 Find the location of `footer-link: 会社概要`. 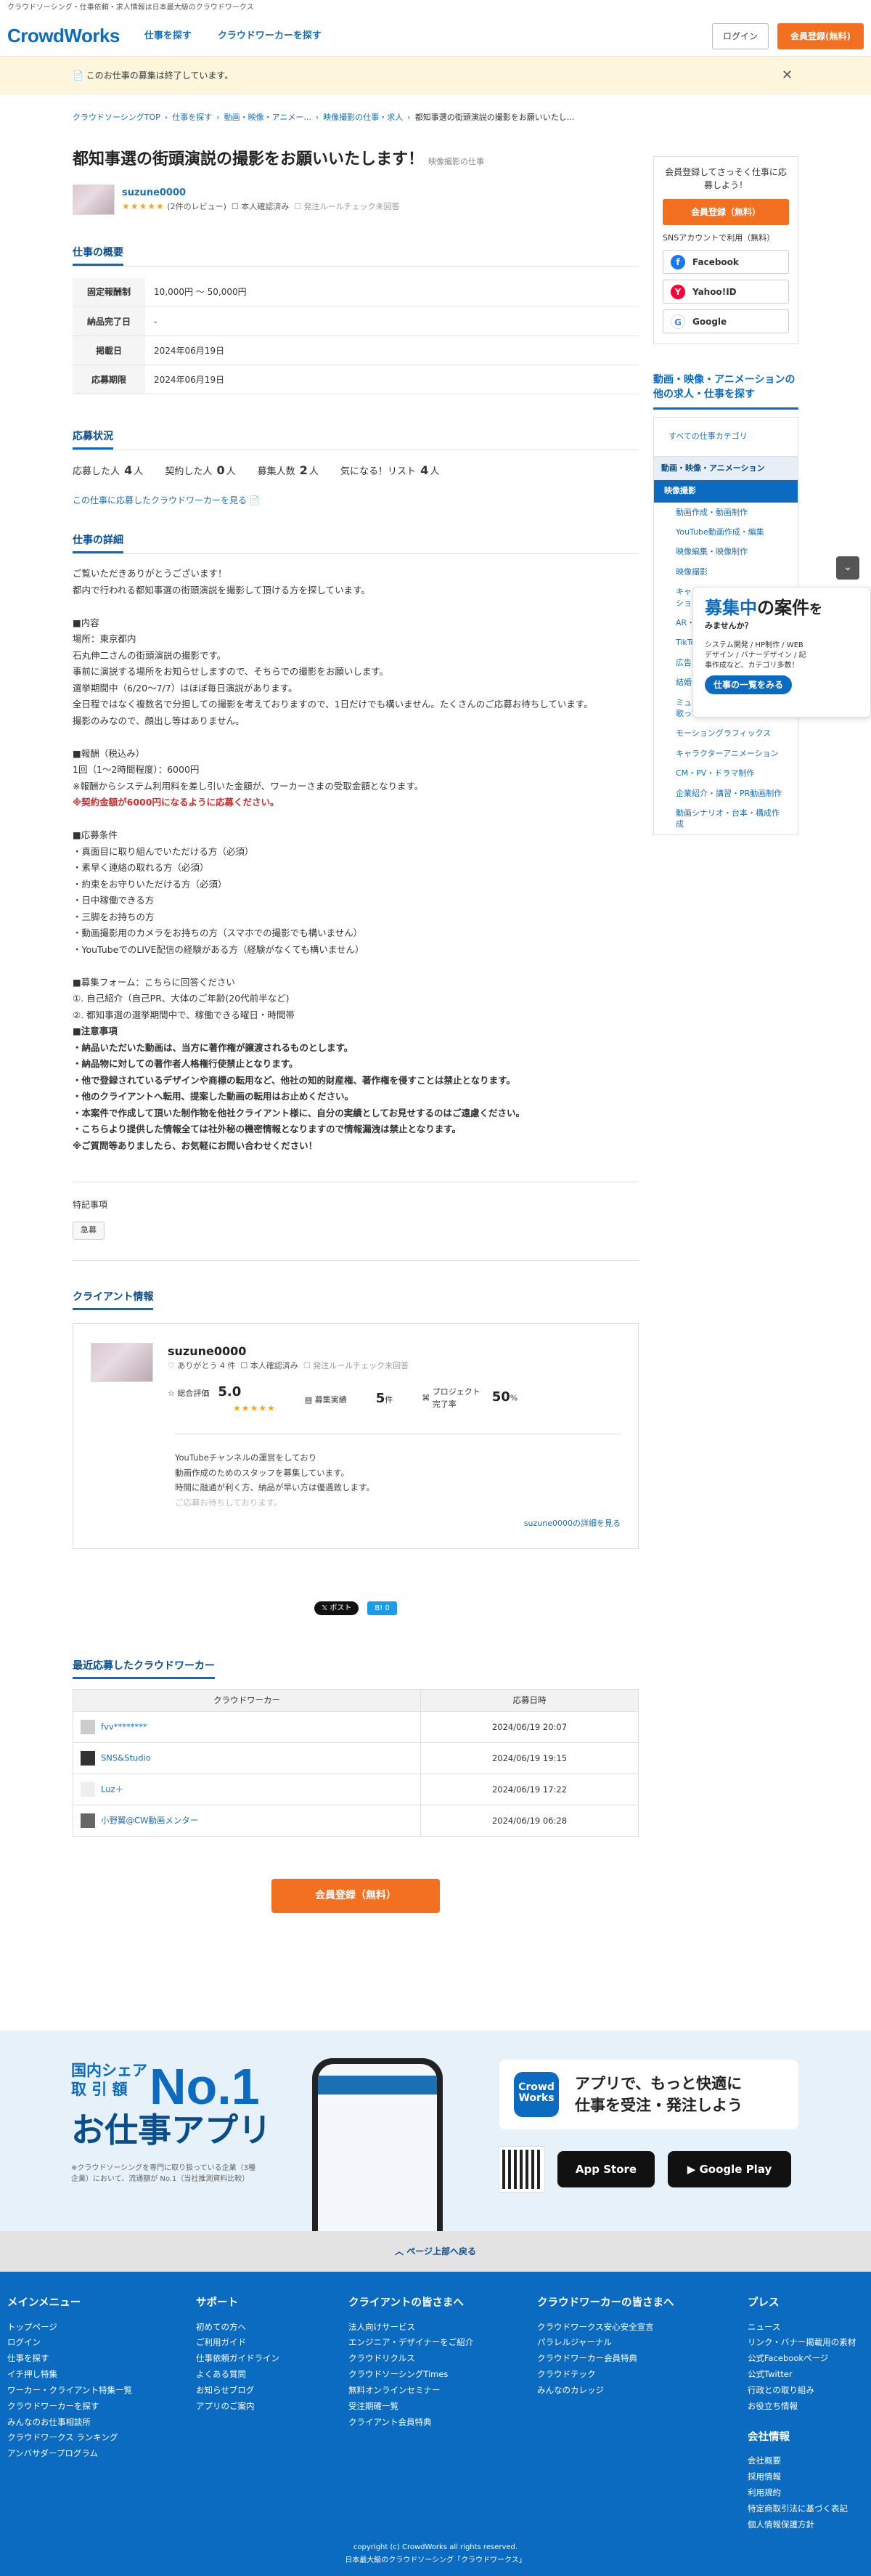

footer-link: 会社概要 is located at coordinates (806, 2461).